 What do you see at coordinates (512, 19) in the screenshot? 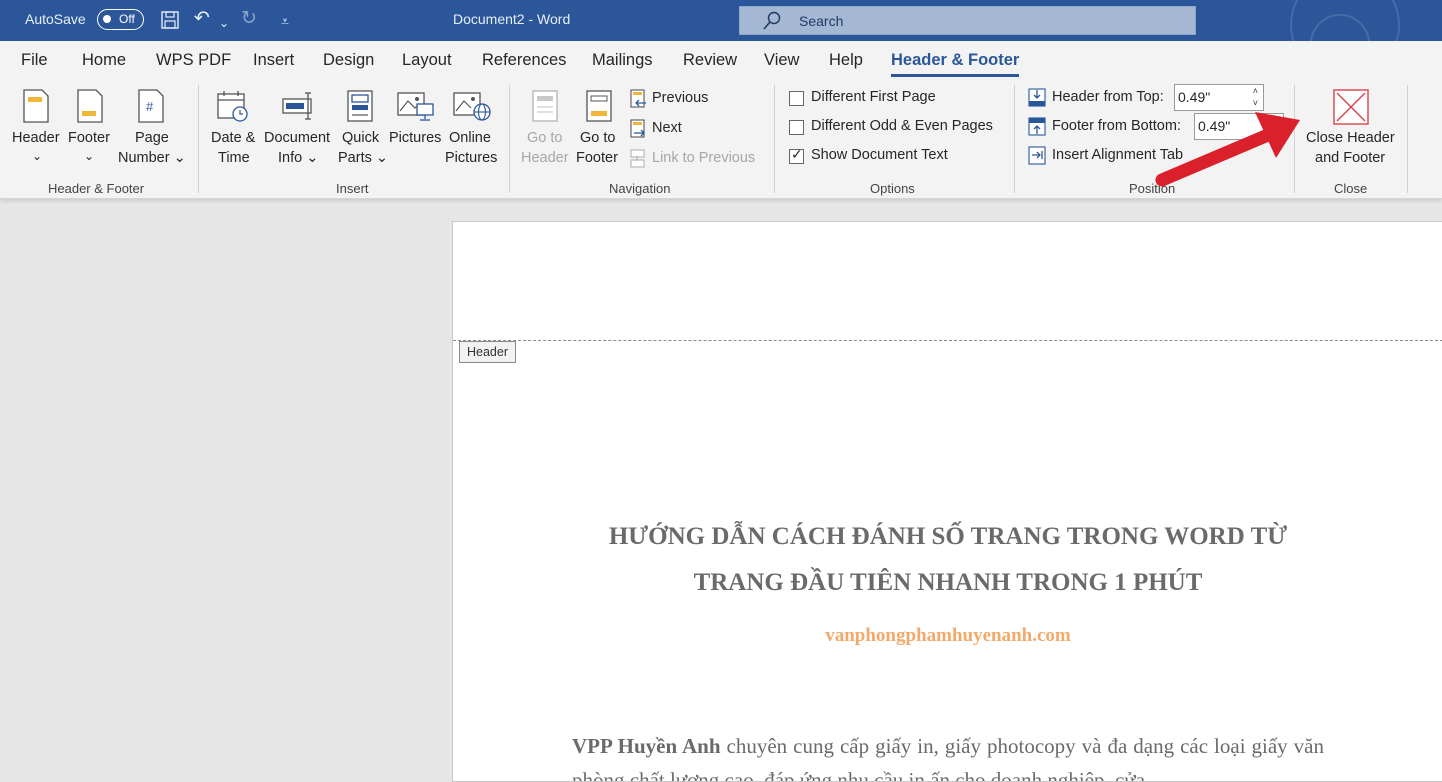
I see `document-title: Document2 - Word` at bounding box center [512, 19].